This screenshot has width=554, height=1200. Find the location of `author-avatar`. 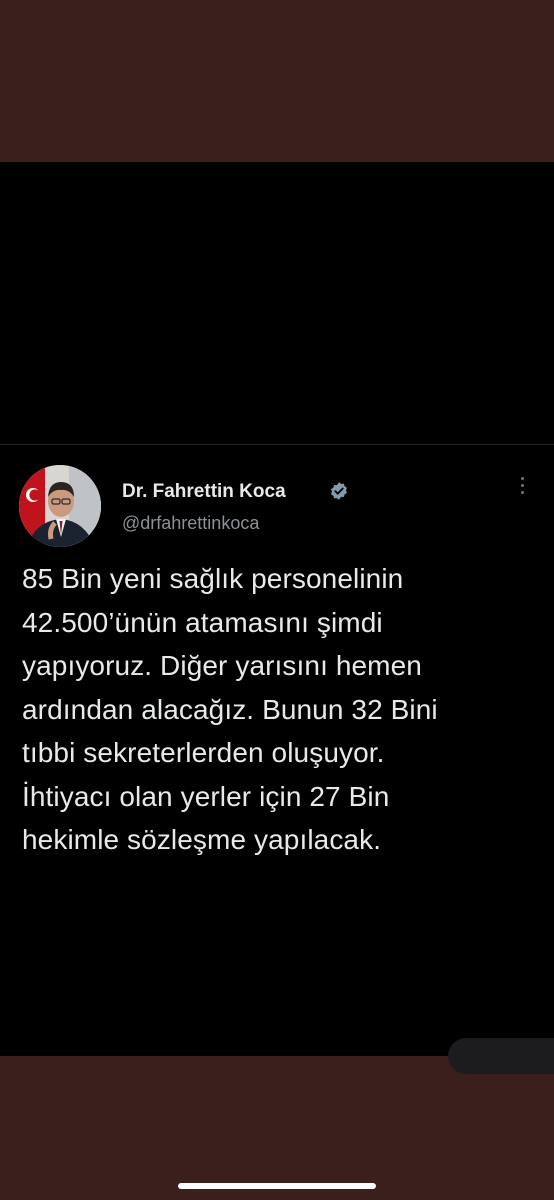

author-avatar is located at coordinates (60, 506).